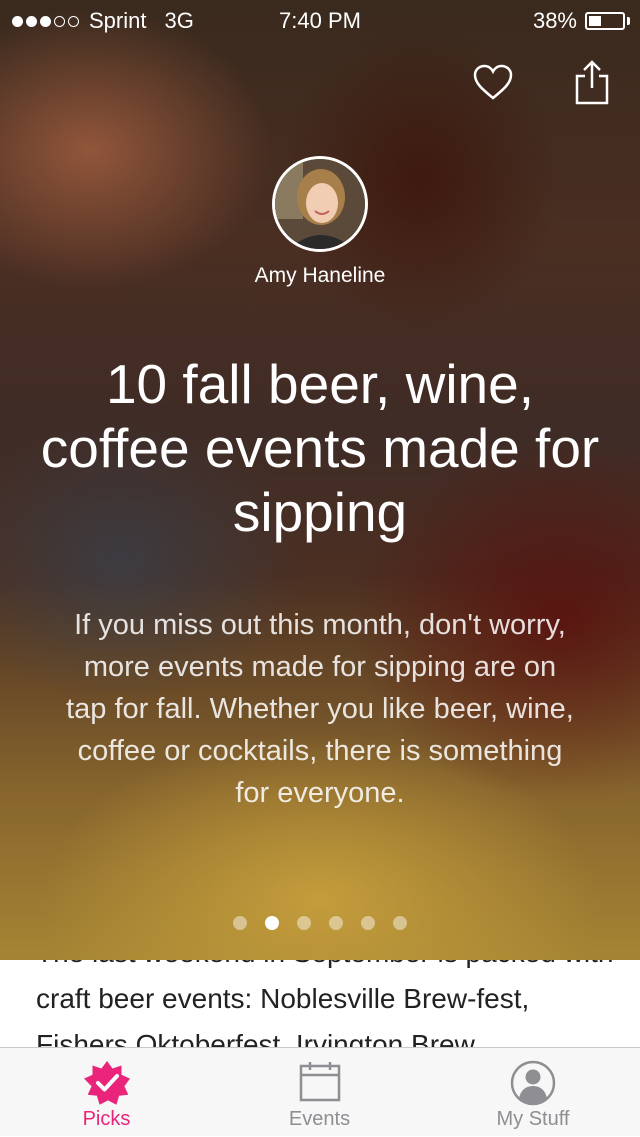 The height and width of the screenshot is (1137, 640). Describe the element at coordinates (320, 204) in the screenshot. I see `author-avatar` at that location.